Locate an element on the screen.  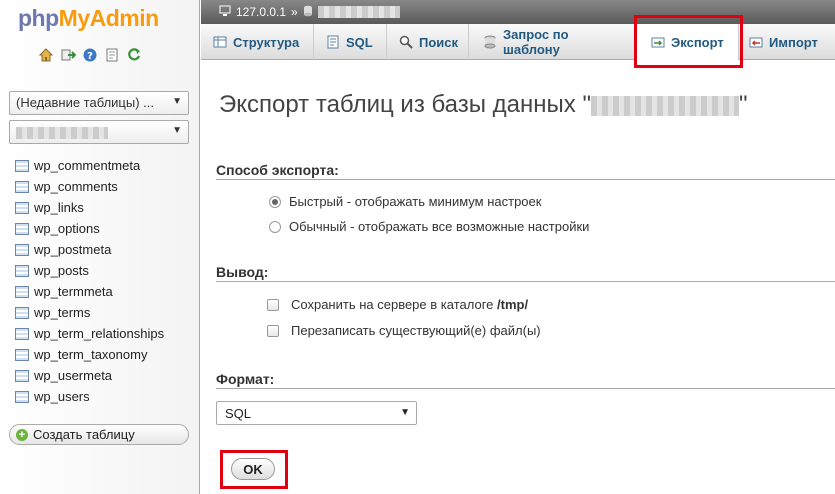
table-item: wp_links is located at coordinates (89, 207).